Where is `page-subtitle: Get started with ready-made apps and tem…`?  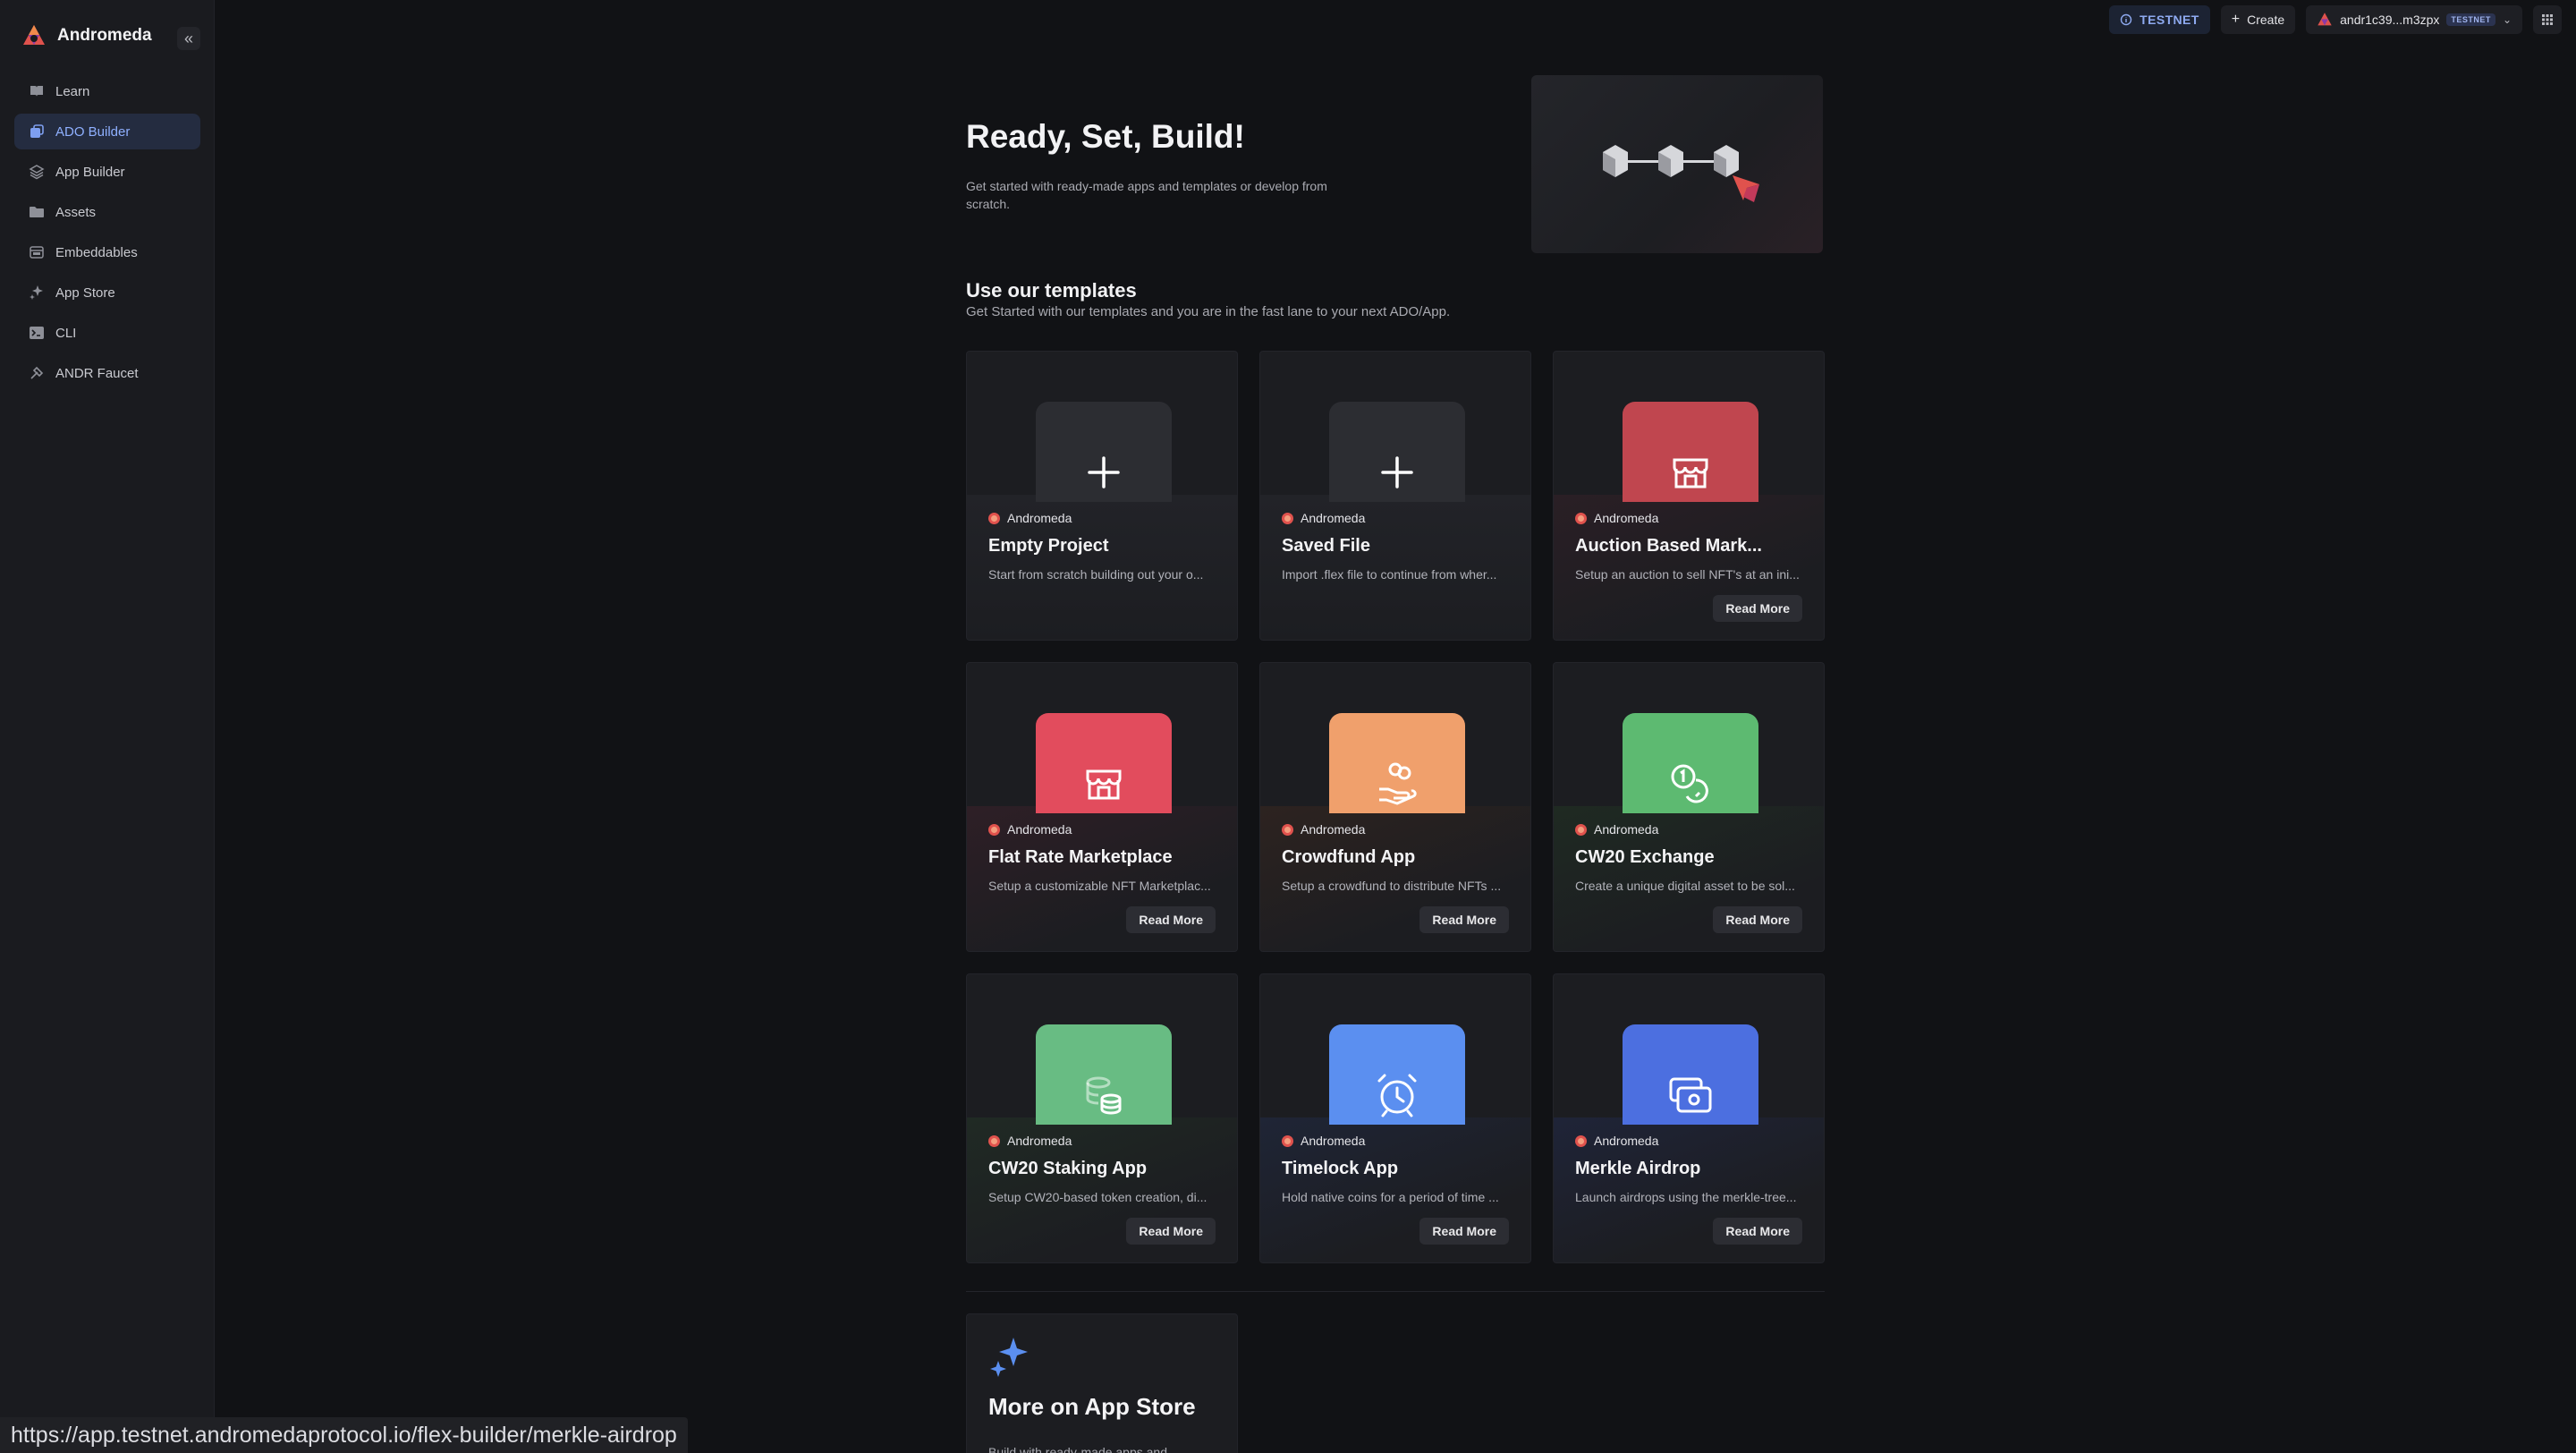 page-subtitle: Get started with ready-made apps and tem… is located at coordinates (1146, 195).